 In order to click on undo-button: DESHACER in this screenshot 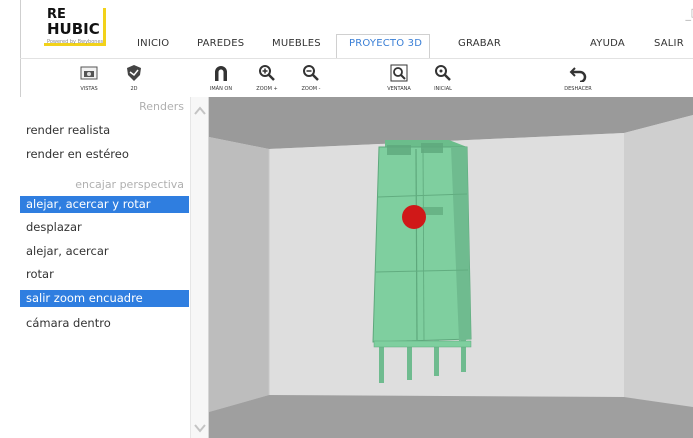, I will do `click(578, 78)`.